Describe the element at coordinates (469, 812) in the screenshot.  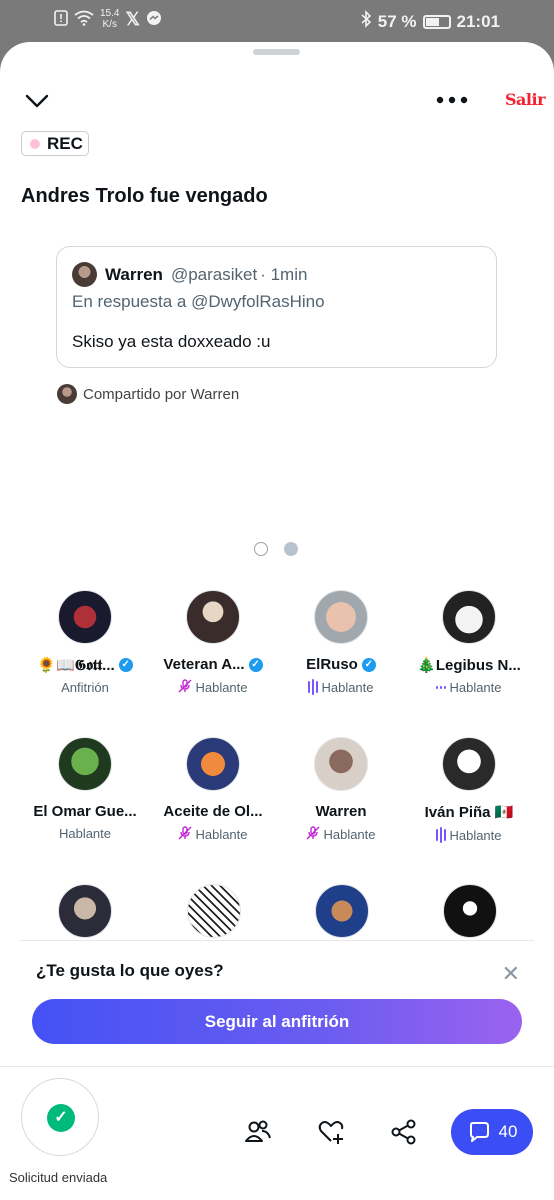
I see `speaker-name-row: Iván Piña 🇲🇽` at that location.